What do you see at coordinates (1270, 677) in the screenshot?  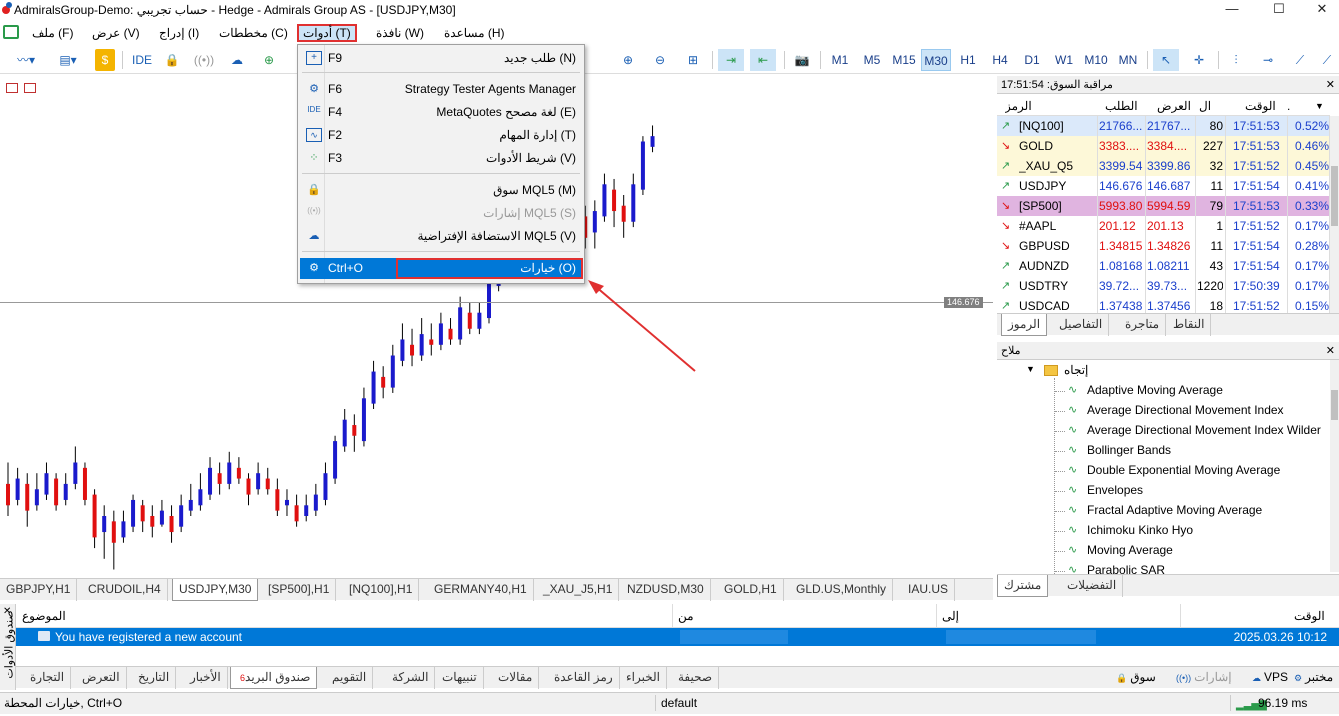 I see `toolbox-right-tab: ☁ VPS` at bounding box center [1270, 677].